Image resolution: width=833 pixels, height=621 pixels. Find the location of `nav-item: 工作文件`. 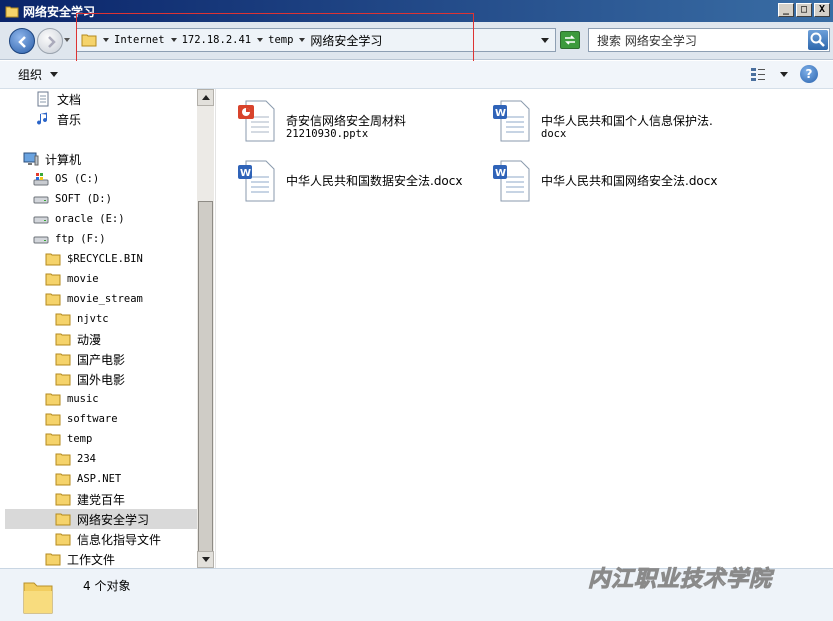

nav-item: 工作文件 is located at coordinates (101, 558).